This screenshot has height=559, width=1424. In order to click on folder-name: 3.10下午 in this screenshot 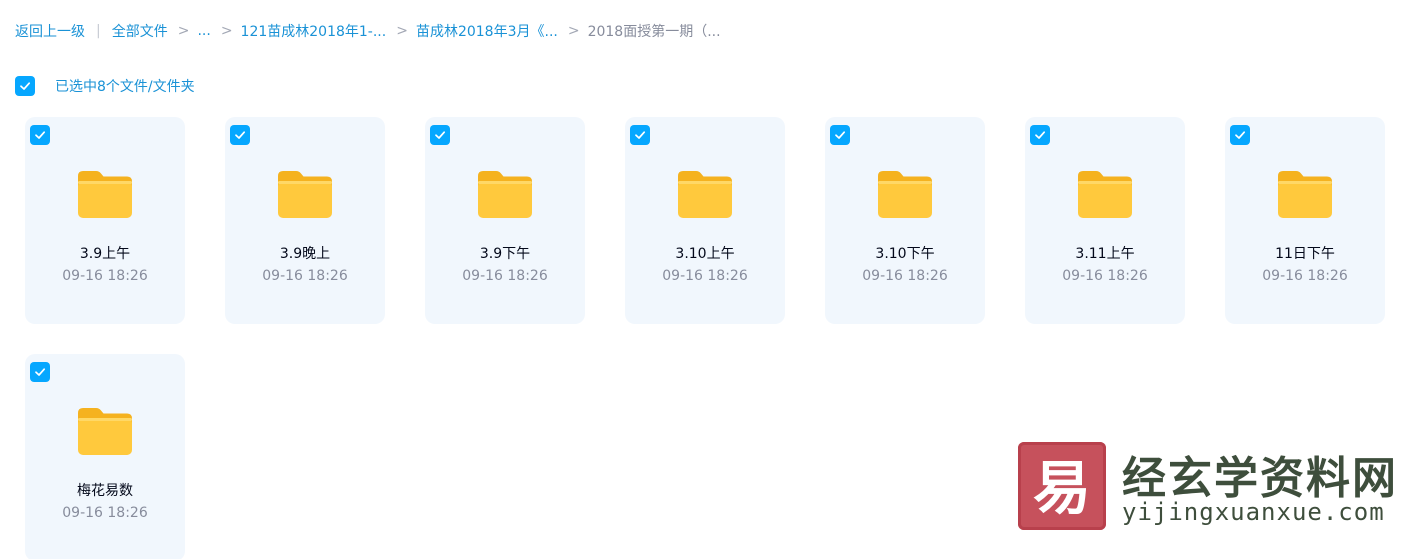, I will do `click(905, 254)`.